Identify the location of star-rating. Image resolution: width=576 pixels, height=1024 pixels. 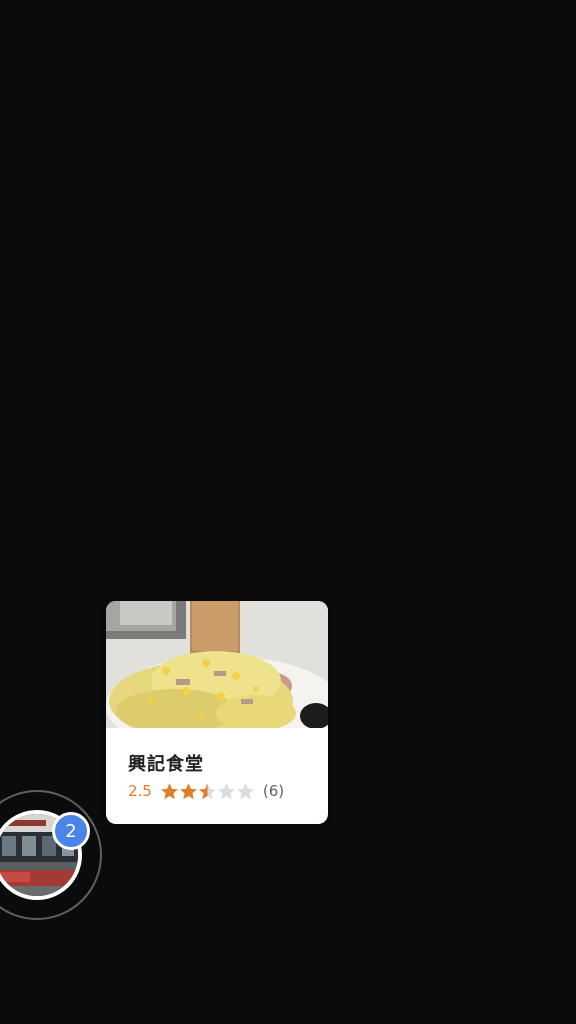
(207, 791).